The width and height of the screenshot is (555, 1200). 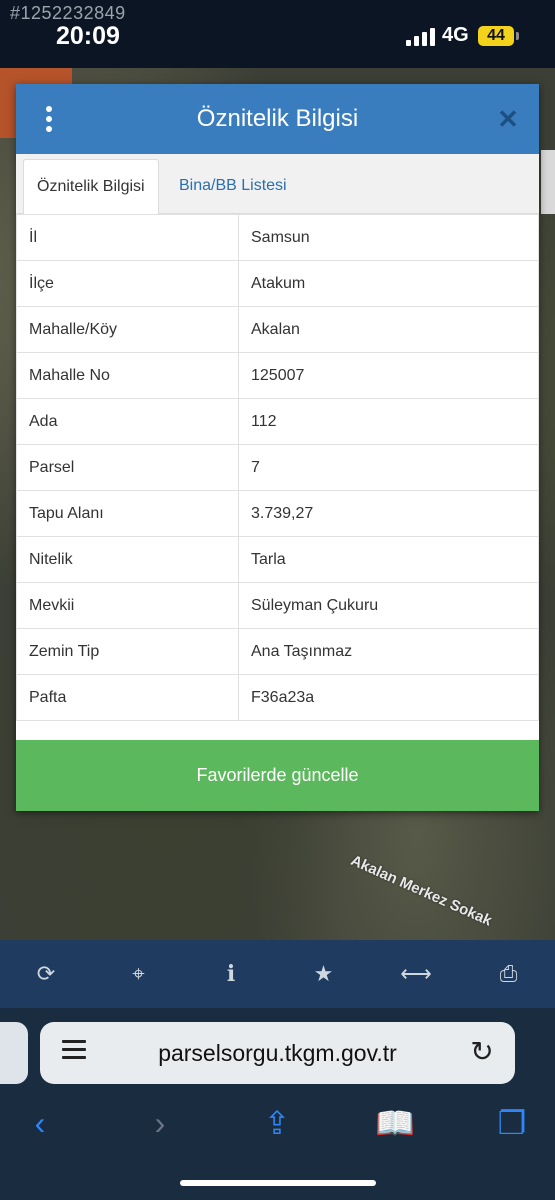 I want to click on table-row: Mahalle No 125007, so click(x=277, y=375).